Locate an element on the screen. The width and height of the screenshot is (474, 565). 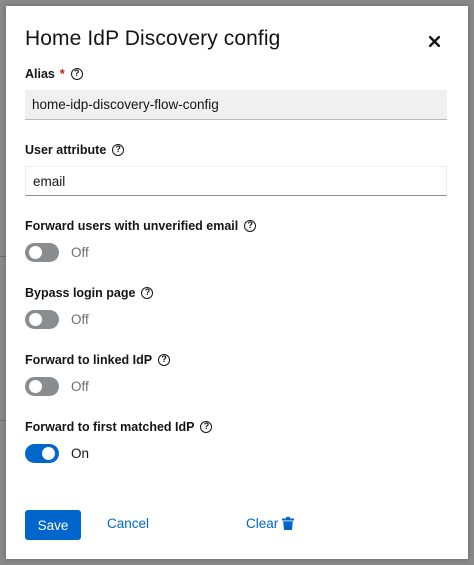
clear-label: Clear is located at coordinates (262, 523).